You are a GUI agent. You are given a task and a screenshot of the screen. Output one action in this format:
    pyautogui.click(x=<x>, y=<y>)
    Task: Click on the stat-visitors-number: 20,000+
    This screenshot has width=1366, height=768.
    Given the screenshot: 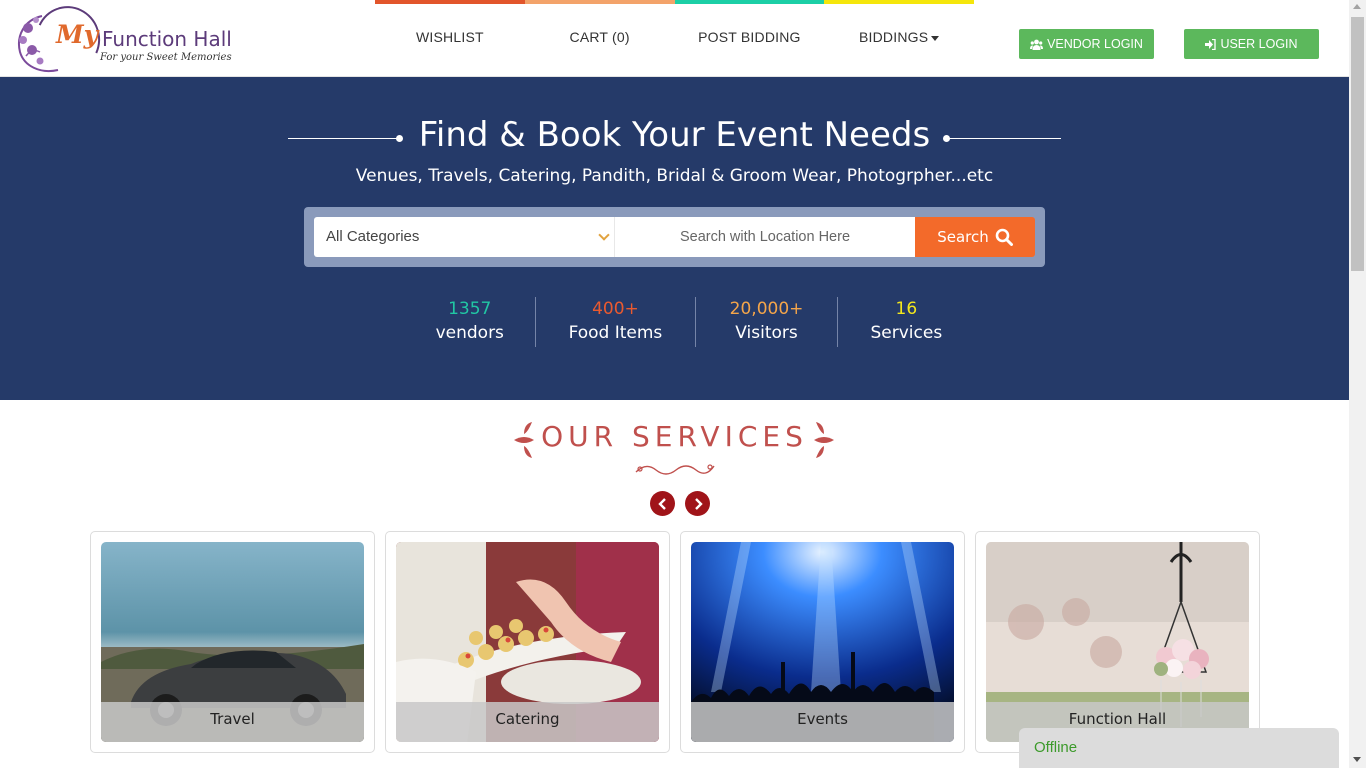 What is the action you would take?
    pyautogui.click(x=766, y=309)
    